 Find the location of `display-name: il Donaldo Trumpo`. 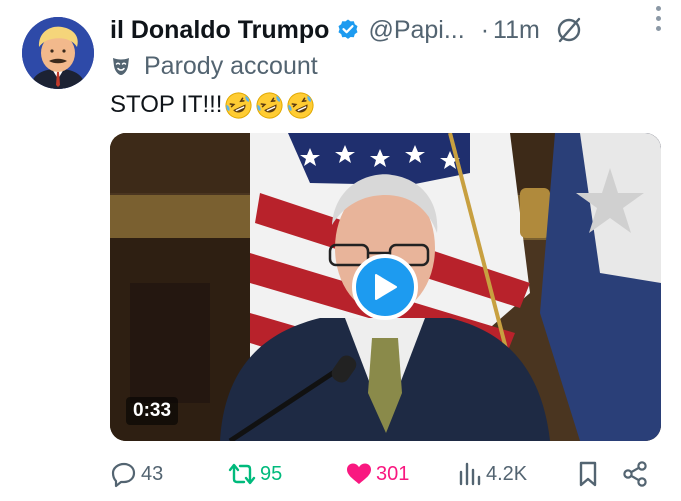

display-name: il Donaldo Trumpo is located at coordinates (219, 30).